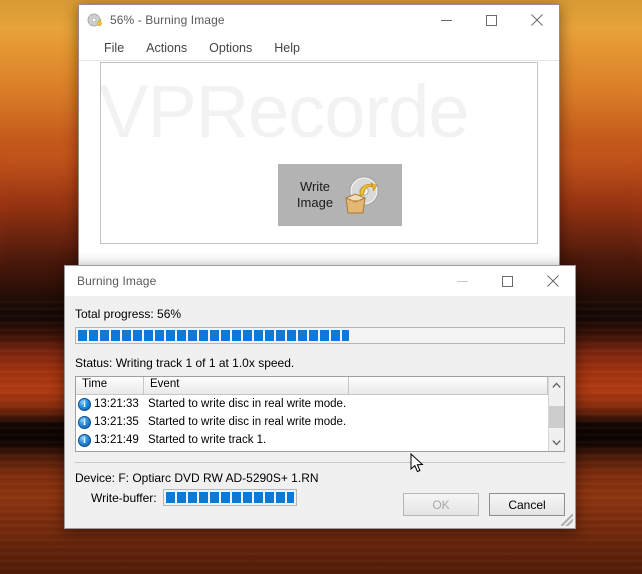 This screenshot has height=574, width=642. I want to click on log-row-time: 13:21:33, so click(116, 404).